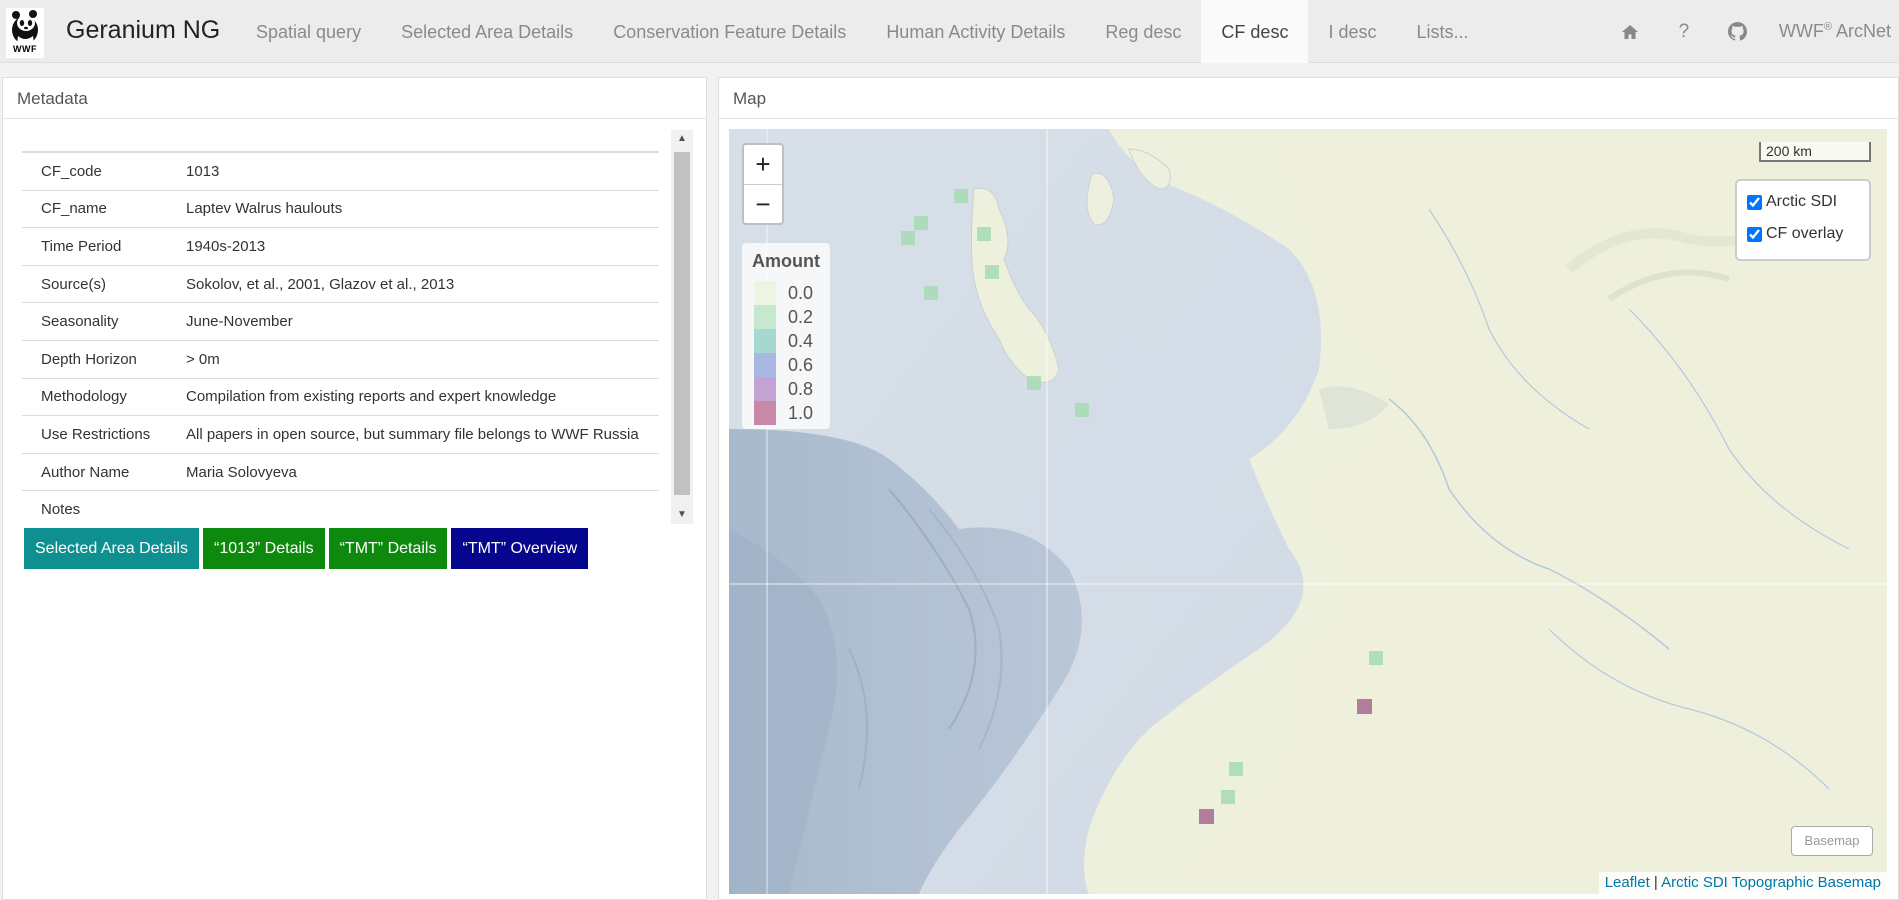 This screenshot has height=900, width=1899. I want to click on row-key: Time Period, so click(81, 246).